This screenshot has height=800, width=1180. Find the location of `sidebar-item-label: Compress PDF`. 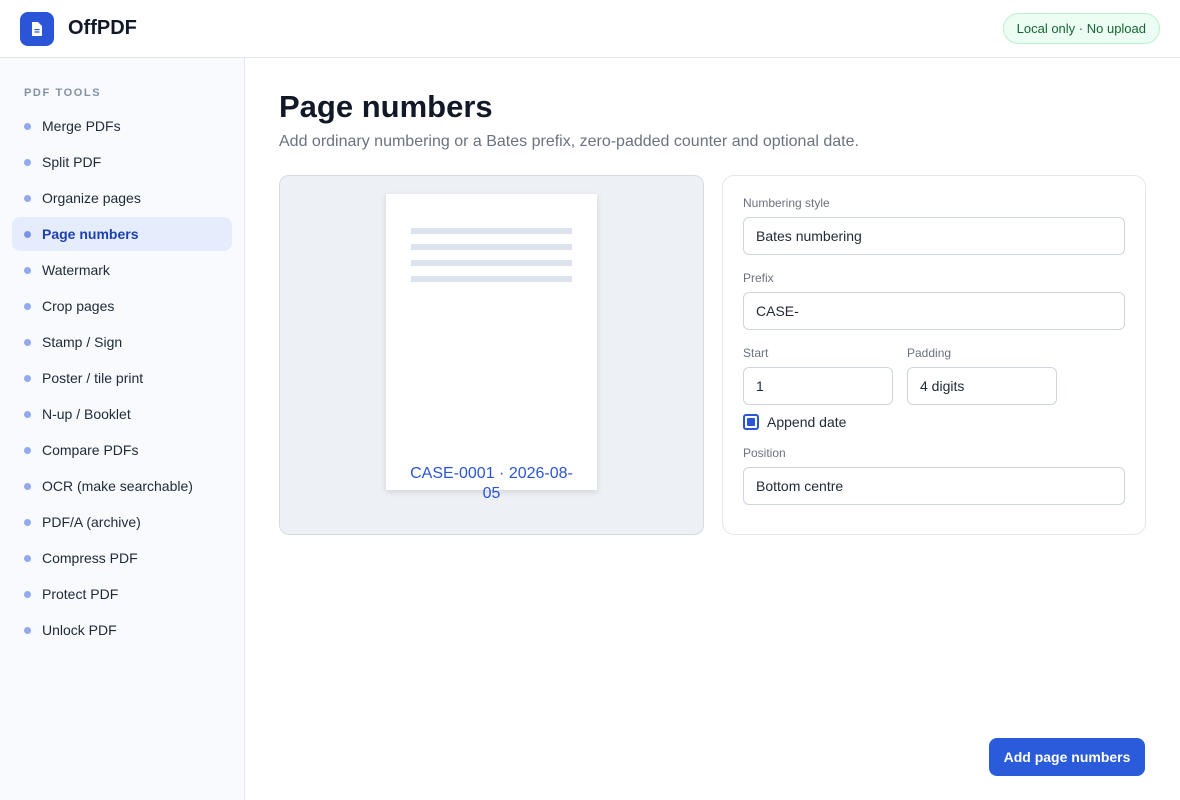

sidebar-item-label: Compress PDF is located at coordinates (90, 558).